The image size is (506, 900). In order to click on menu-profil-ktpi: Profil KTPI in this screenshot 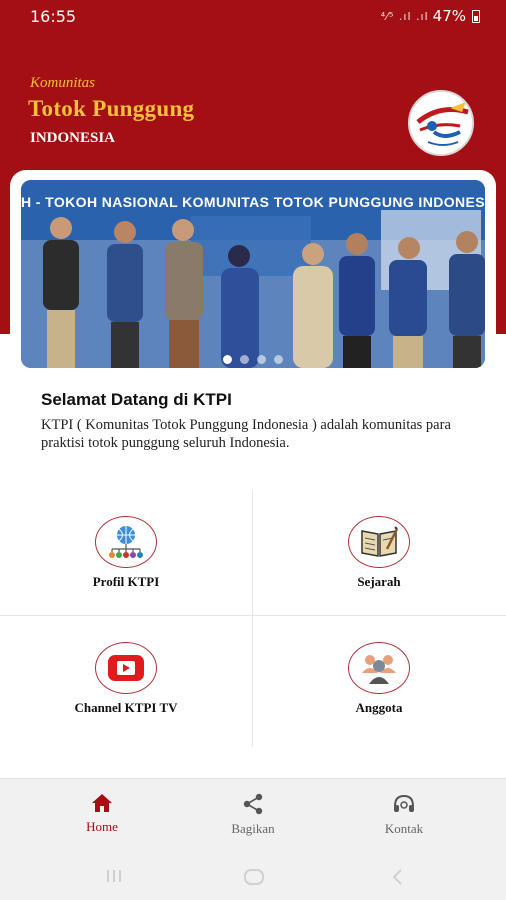, I will do `click(126, 552)`.